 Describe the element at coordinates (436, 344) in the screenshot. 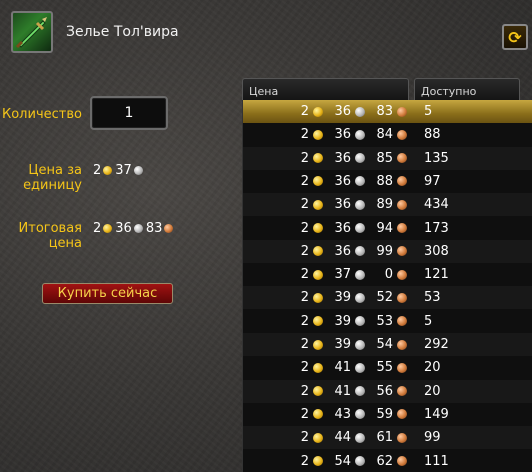

I see `row-available: 292` at that location.